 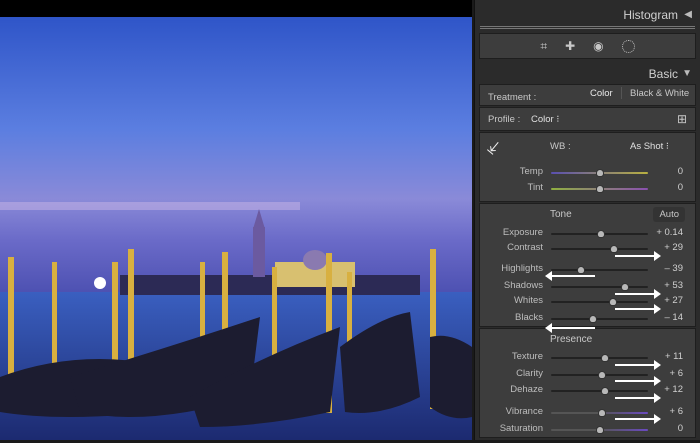 What do you see at coordinates (673, 285) in the screenshot?
I see `shadows-value: + 53` at bounding box center [673, 285].